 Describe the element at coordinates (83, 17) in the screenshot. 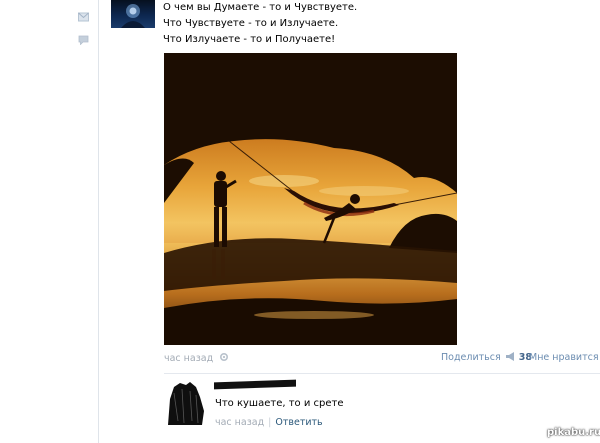

I see `mail-icon` at that location.